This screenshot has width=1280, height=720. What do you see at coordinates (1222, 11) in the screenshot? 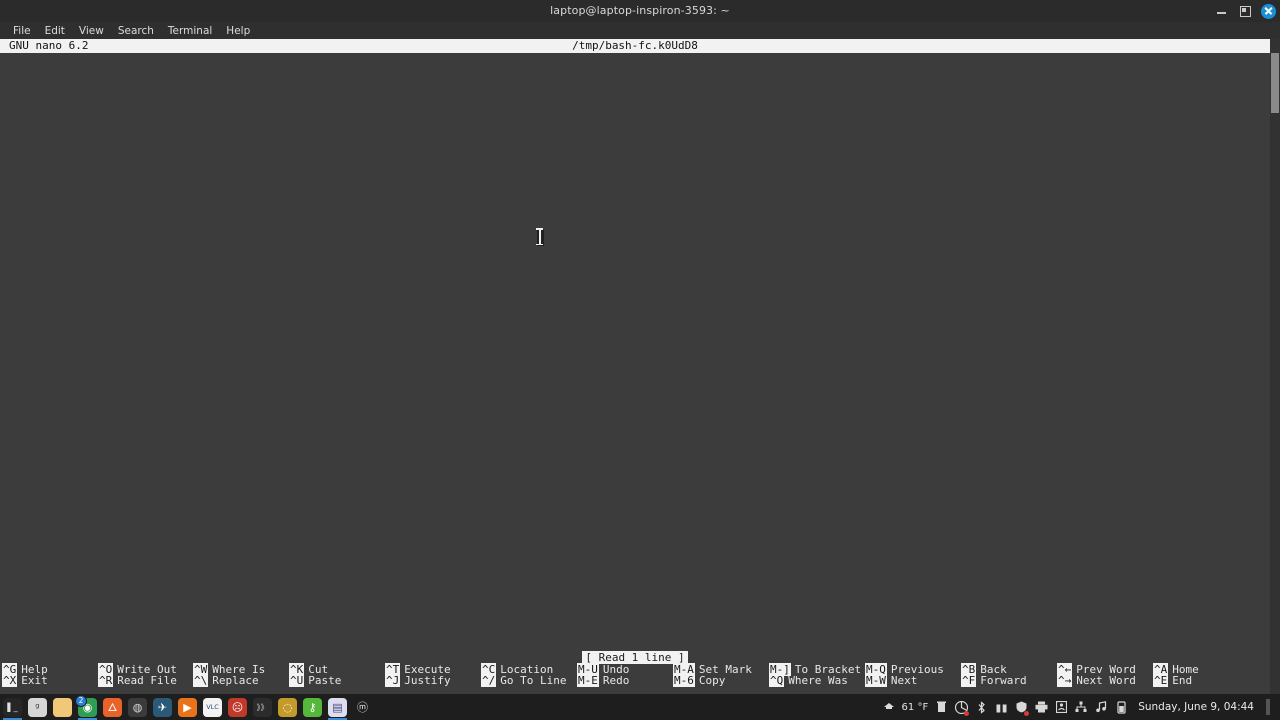
I see `minimize-button` at bounding box center [1222, 11].